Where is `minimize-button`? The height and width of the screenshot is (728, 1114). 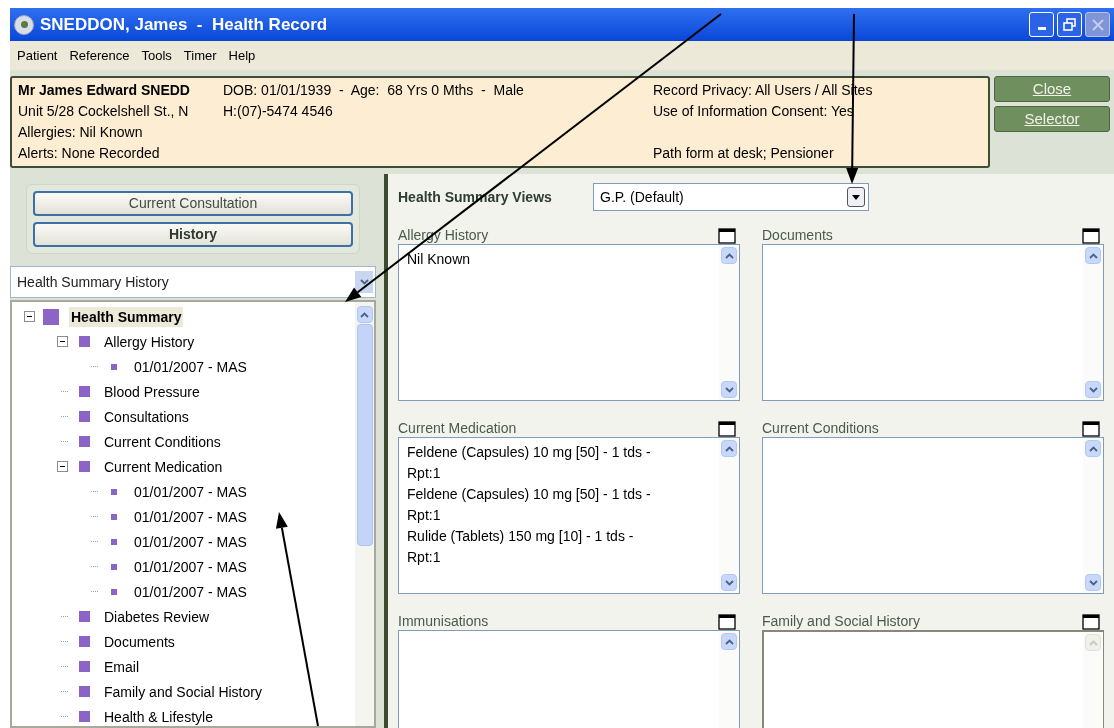 minimize-button is located at coordinates (1041, 24).